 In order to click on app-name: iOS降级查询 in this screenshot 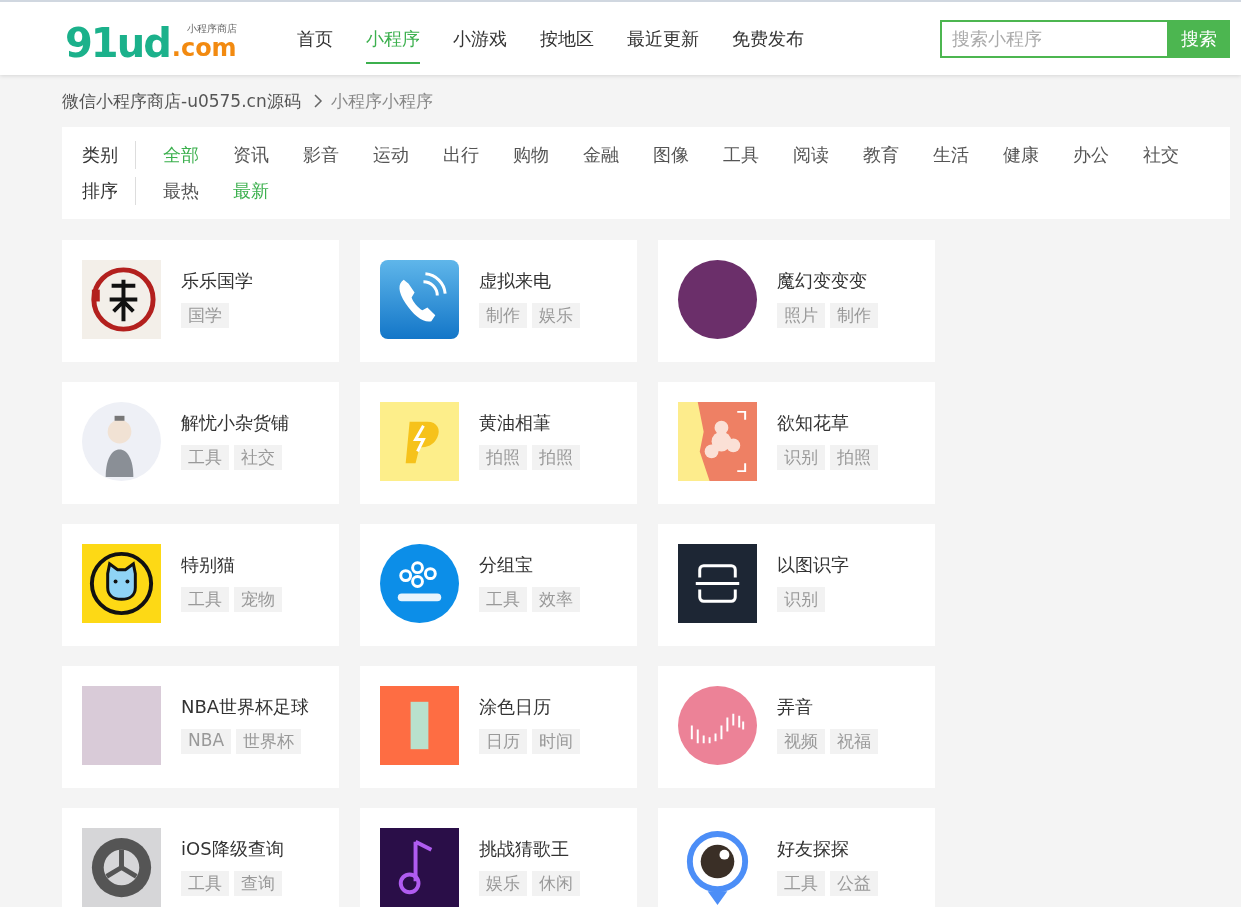, I will do `click(232, 849)`.